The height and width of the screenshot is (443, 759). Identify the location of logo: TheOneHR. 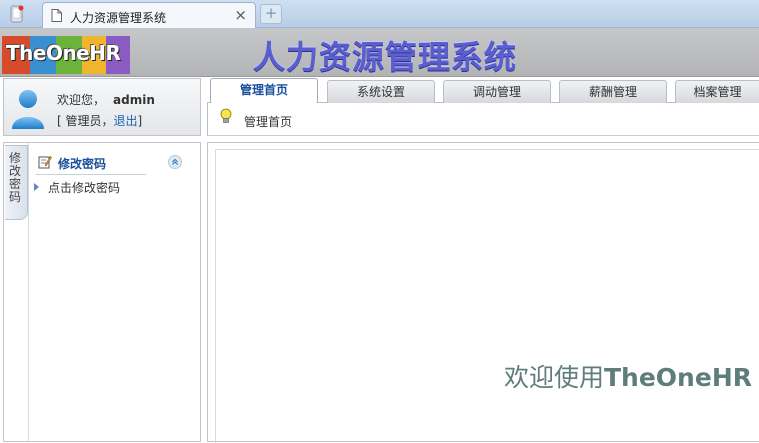
(66, 55).